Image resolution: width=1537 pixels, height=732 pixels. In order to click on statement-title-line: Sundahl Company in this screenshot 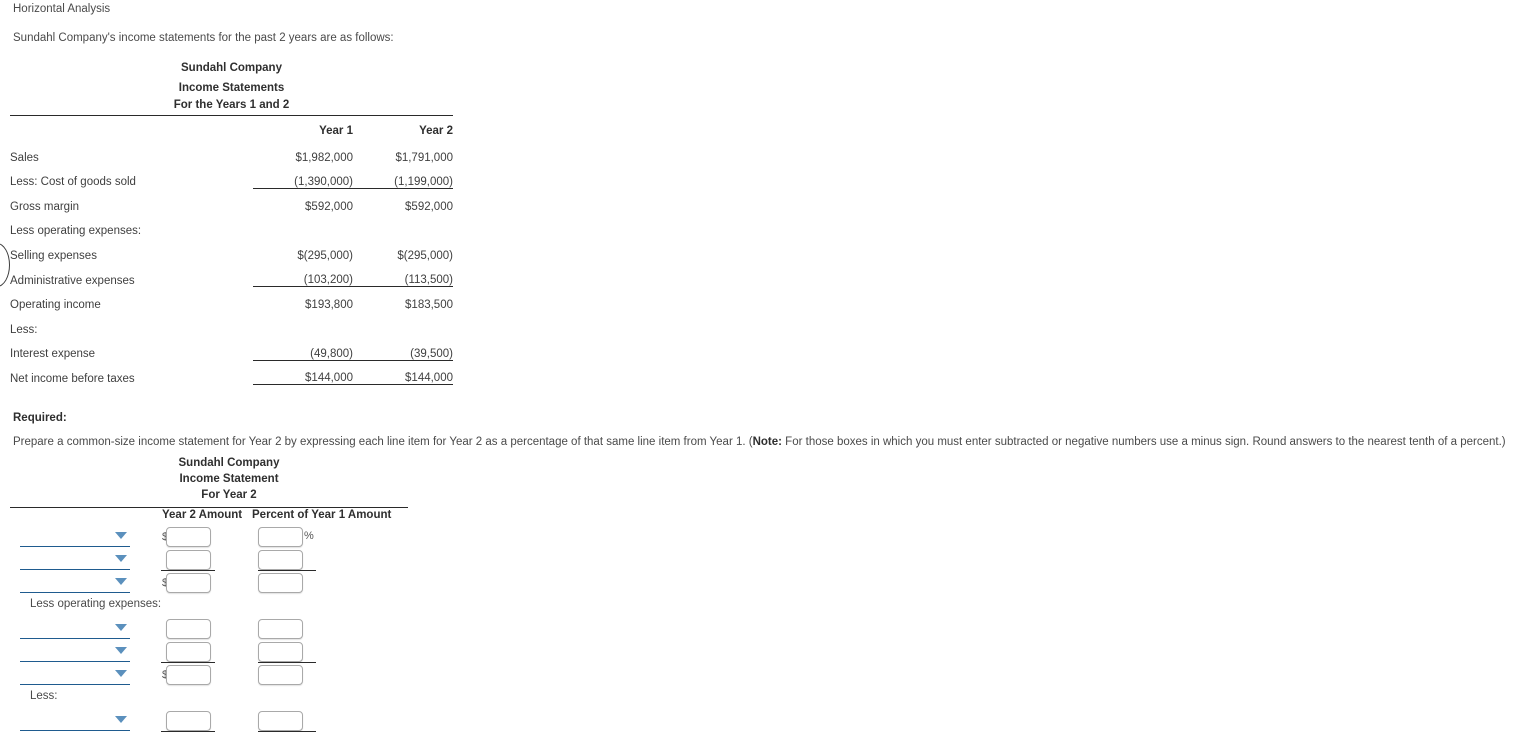, I will do `click(231, 65)`.